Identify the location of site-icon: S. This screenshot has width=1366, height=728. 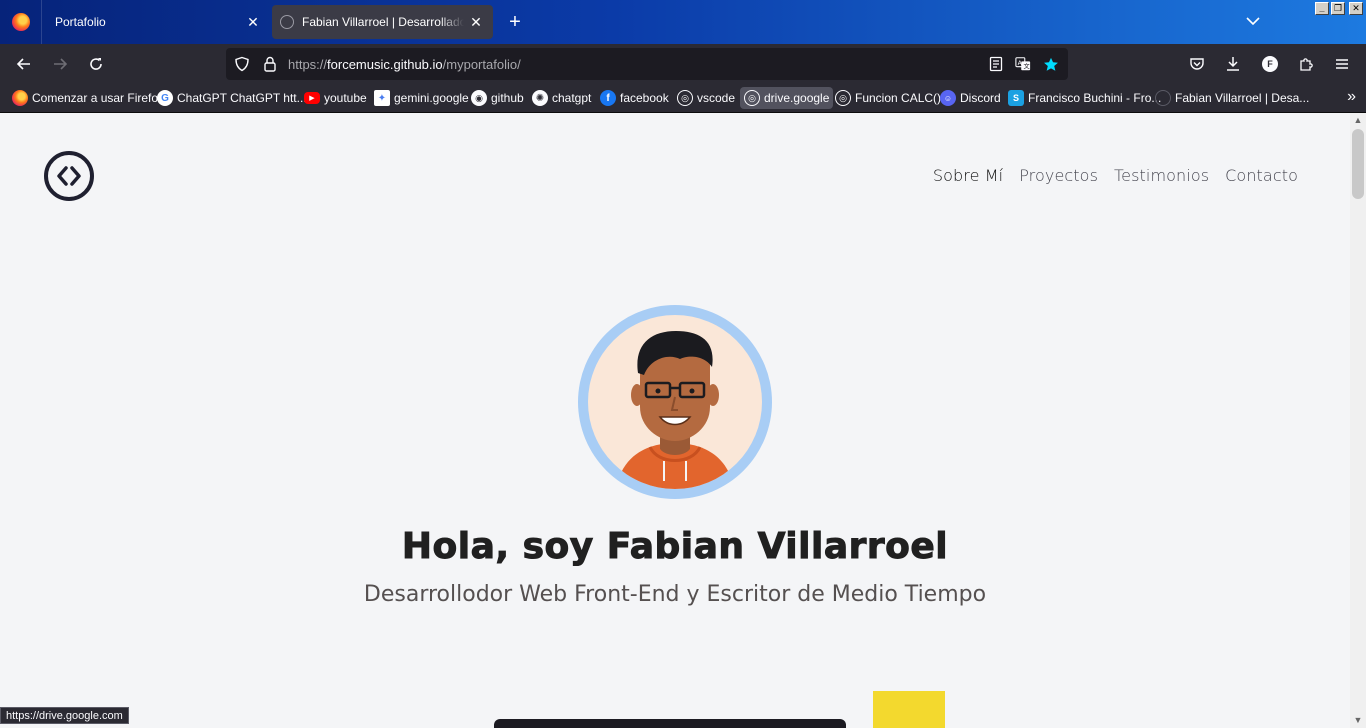
(1016, 98).